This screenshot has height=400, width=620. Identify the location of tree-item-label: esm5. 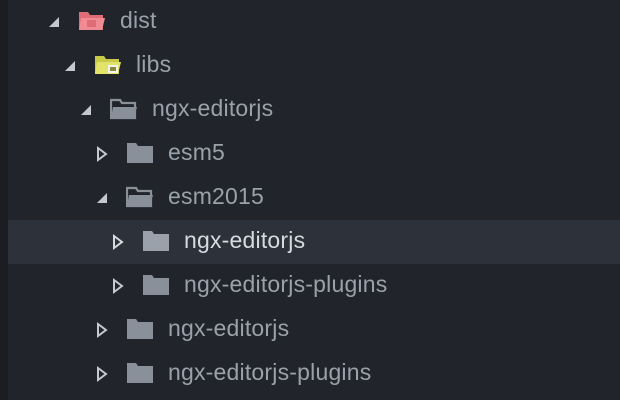
(197, 152).